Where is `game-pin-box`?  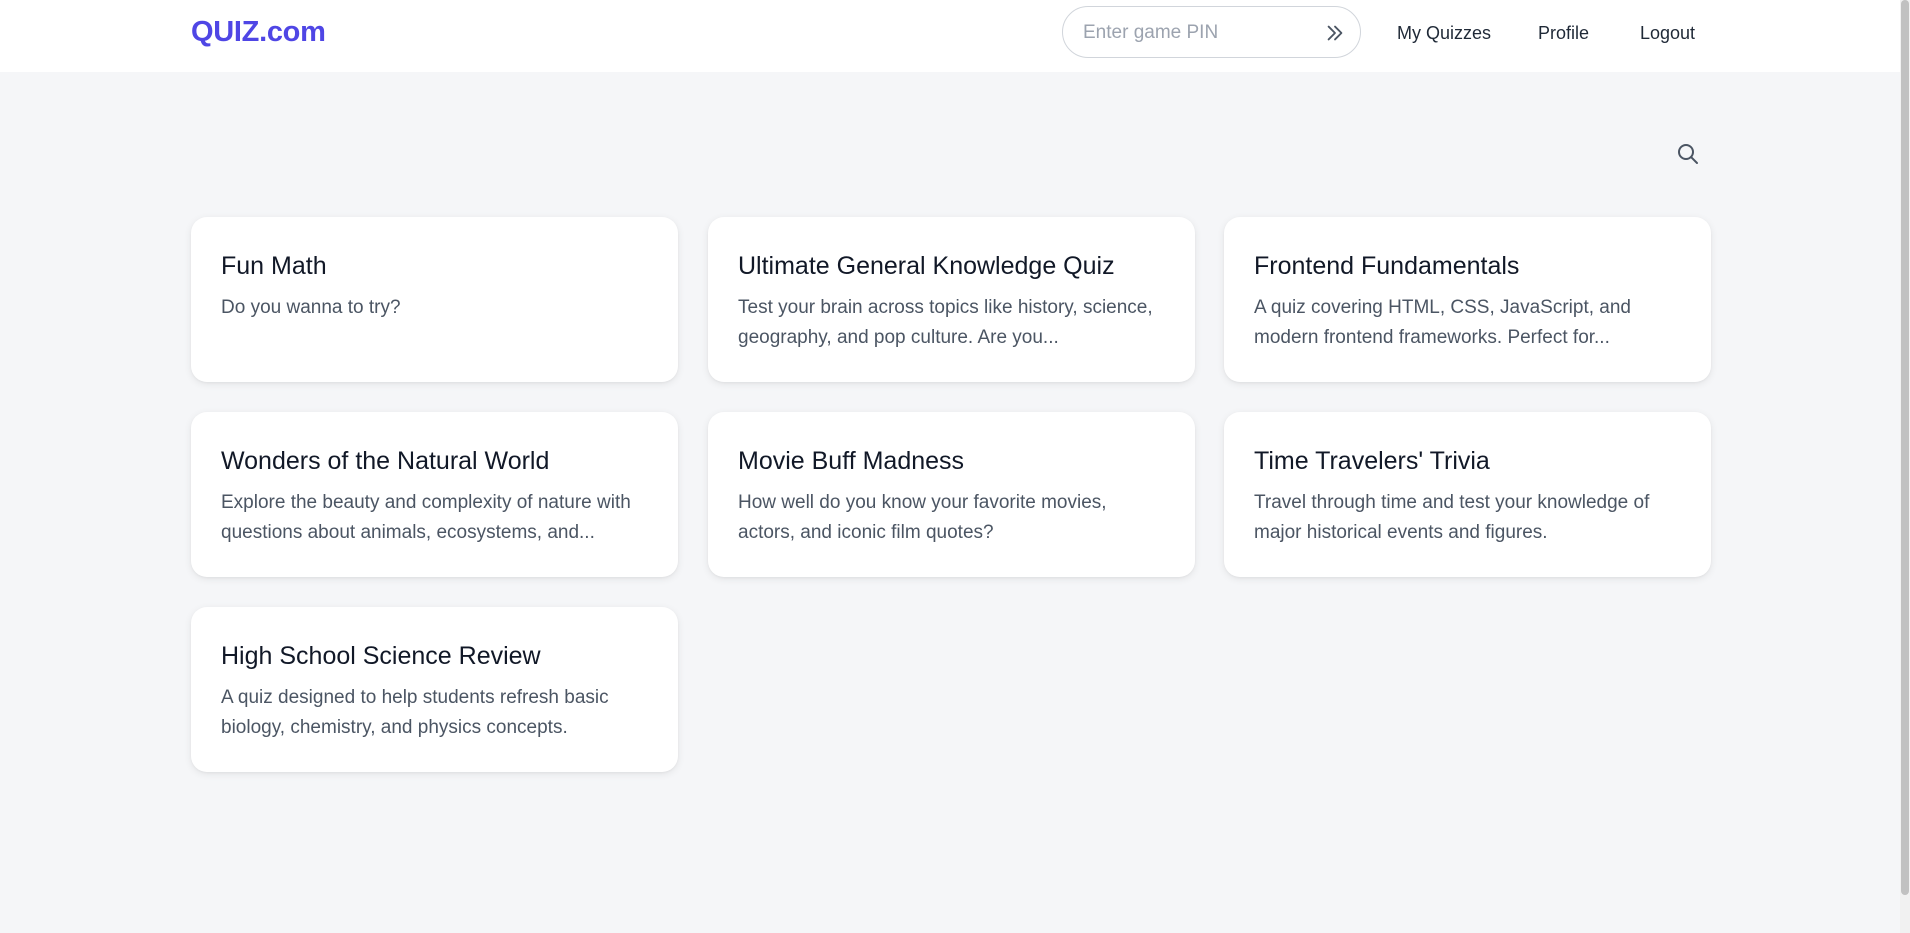 game-pin-box is located at coordinates (1211, 32).